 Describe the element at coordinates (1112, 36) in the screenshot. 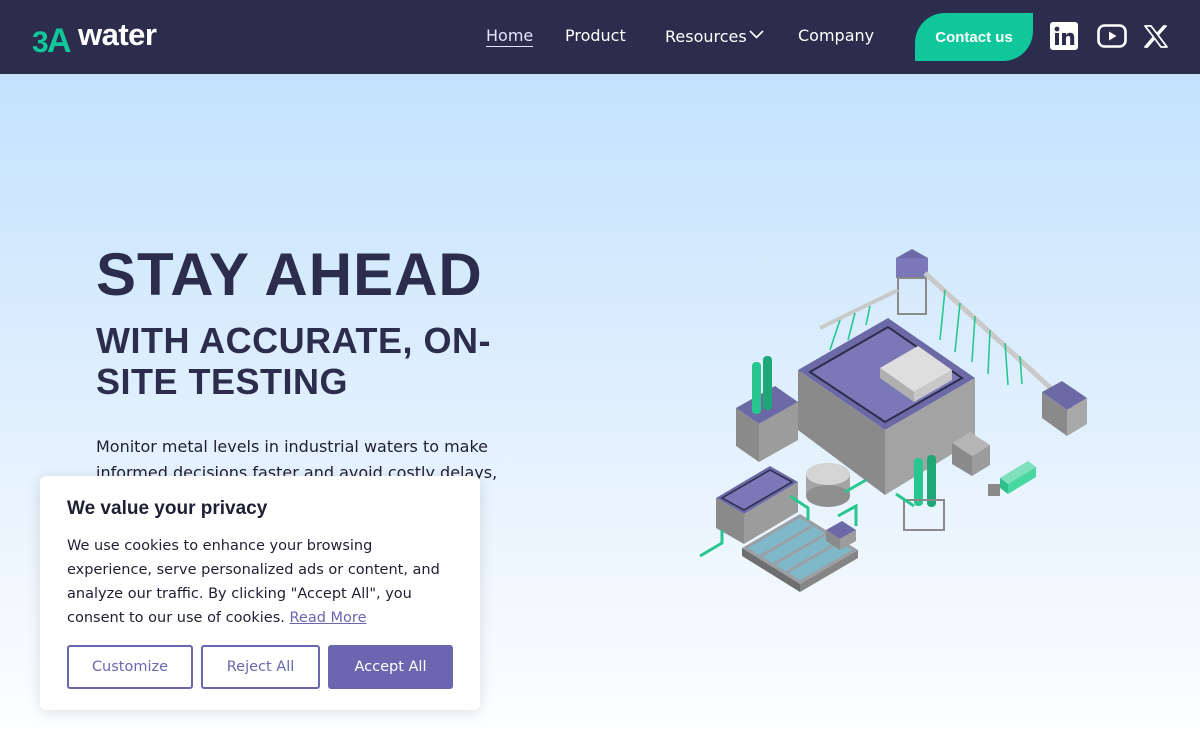

I see `youtube-icon` at that location.